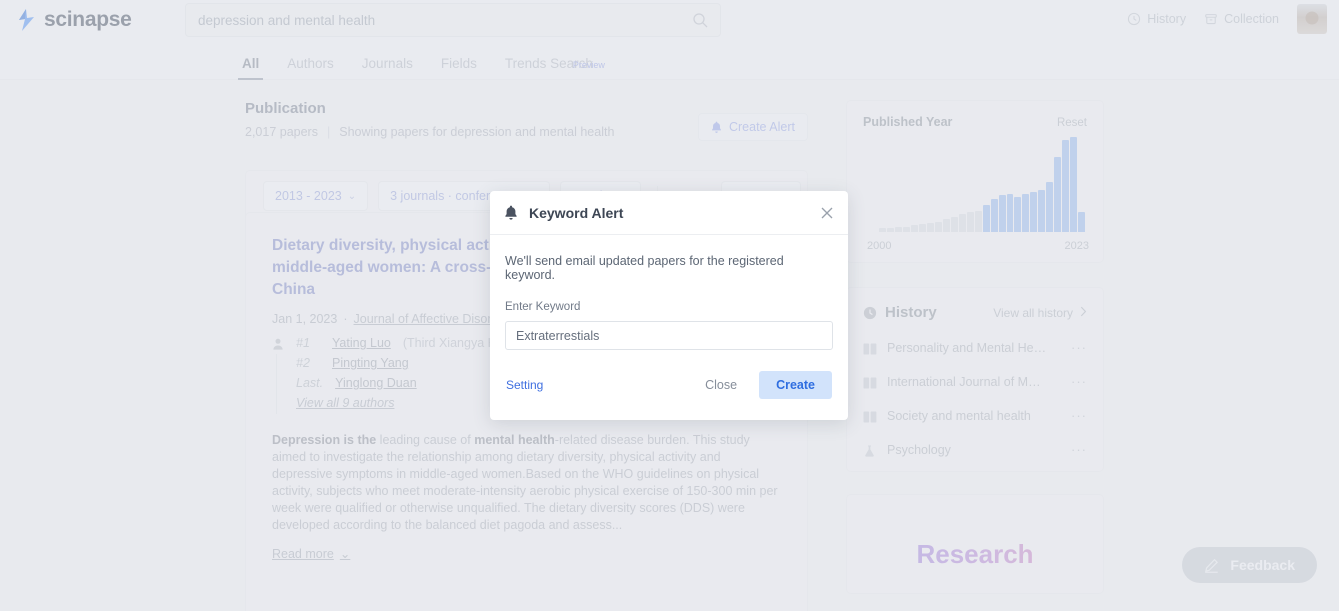  What do you see at coordinates (669, 385) in the screenshot?
I see `modal-footer: Setting Close Create` at bounding box center [669, 385].